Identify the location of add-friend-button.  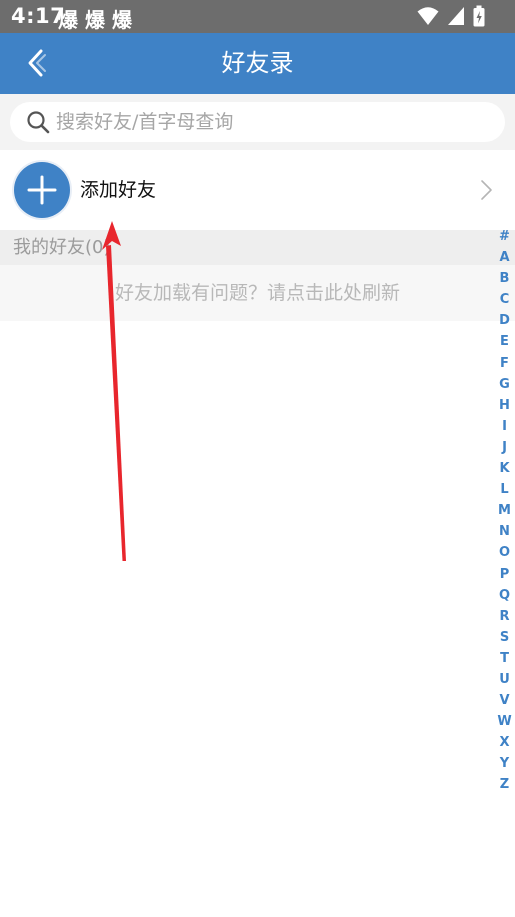
(42, 190).